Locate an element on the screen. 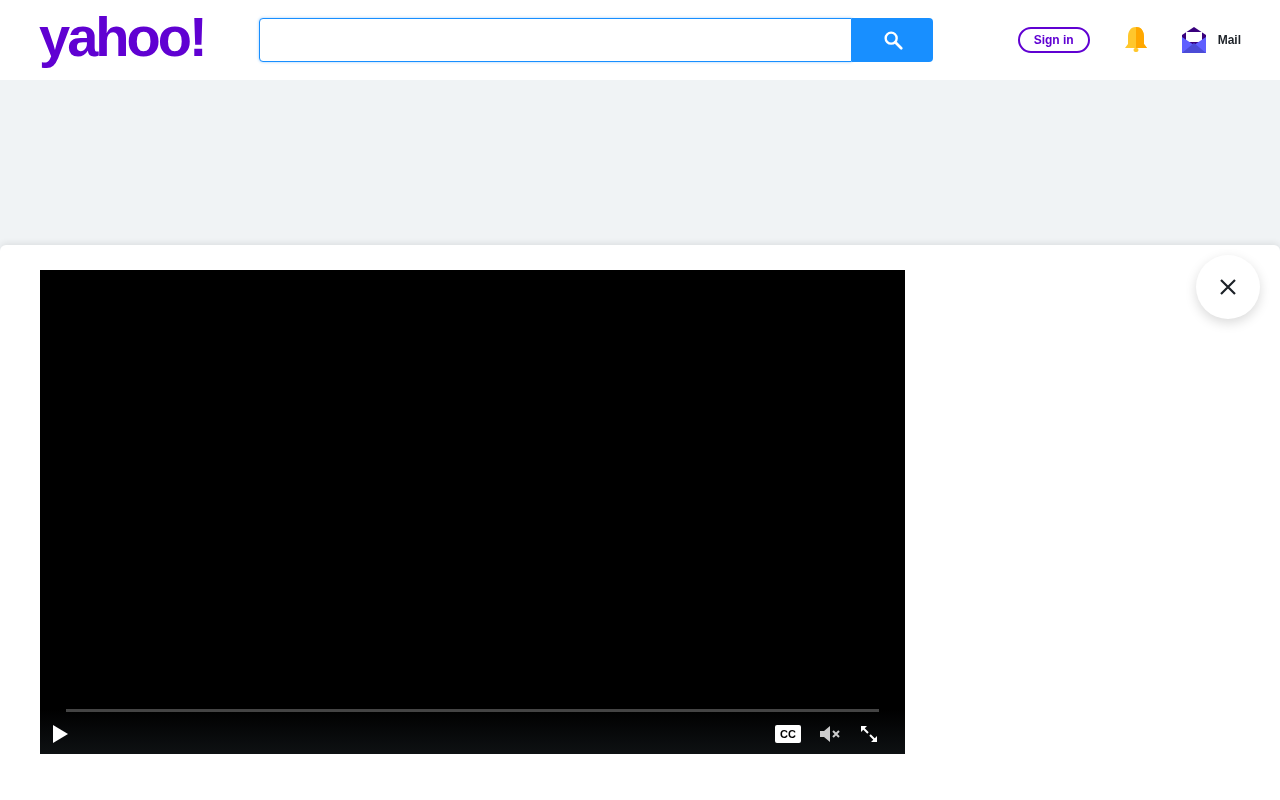 The image size is (1280, 800). mail-link: Mail is located at coordinates (1211, 40).